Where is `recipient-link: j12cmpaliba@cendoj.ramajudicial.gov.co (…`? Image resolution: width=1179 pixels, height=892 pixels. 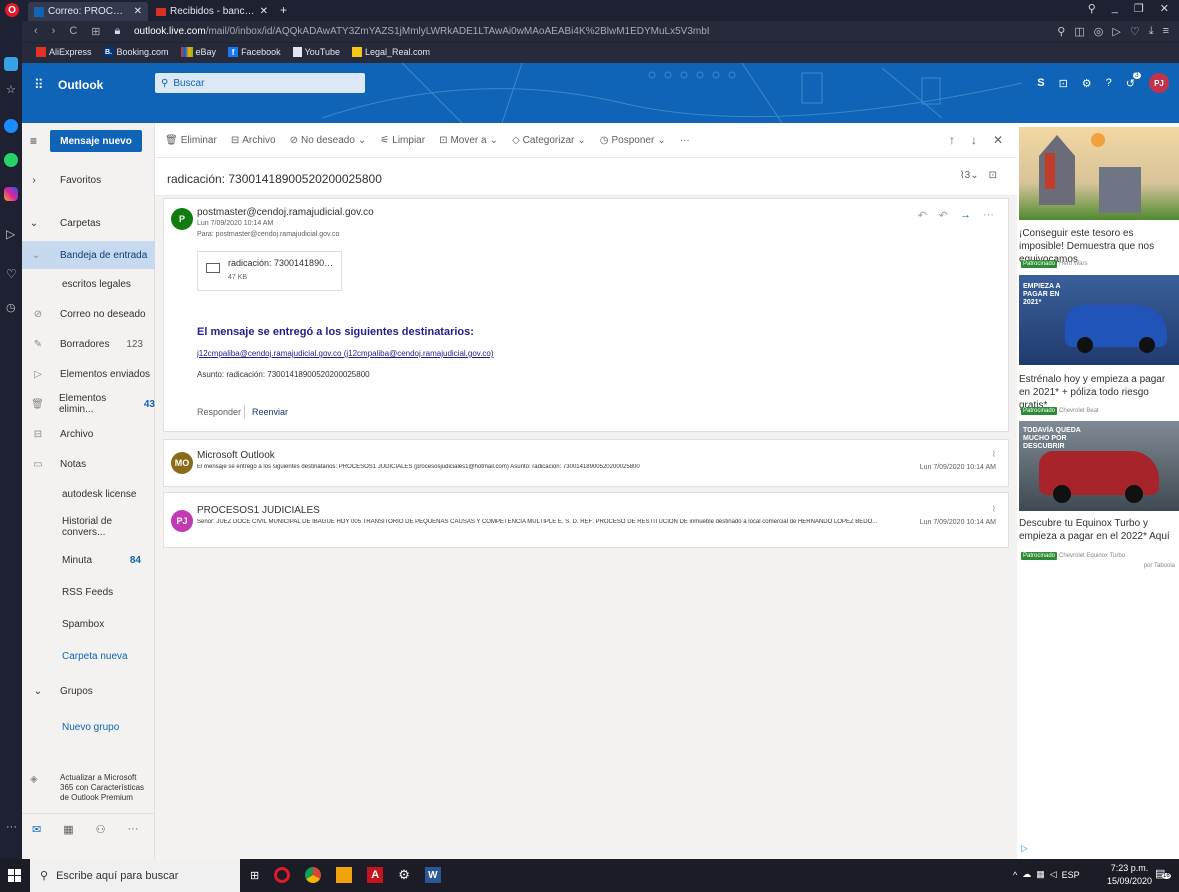
recipient-link: j12cmpaliba@cendoj.ramajudicial.gov.co (… is located at coordinates (345, 353).